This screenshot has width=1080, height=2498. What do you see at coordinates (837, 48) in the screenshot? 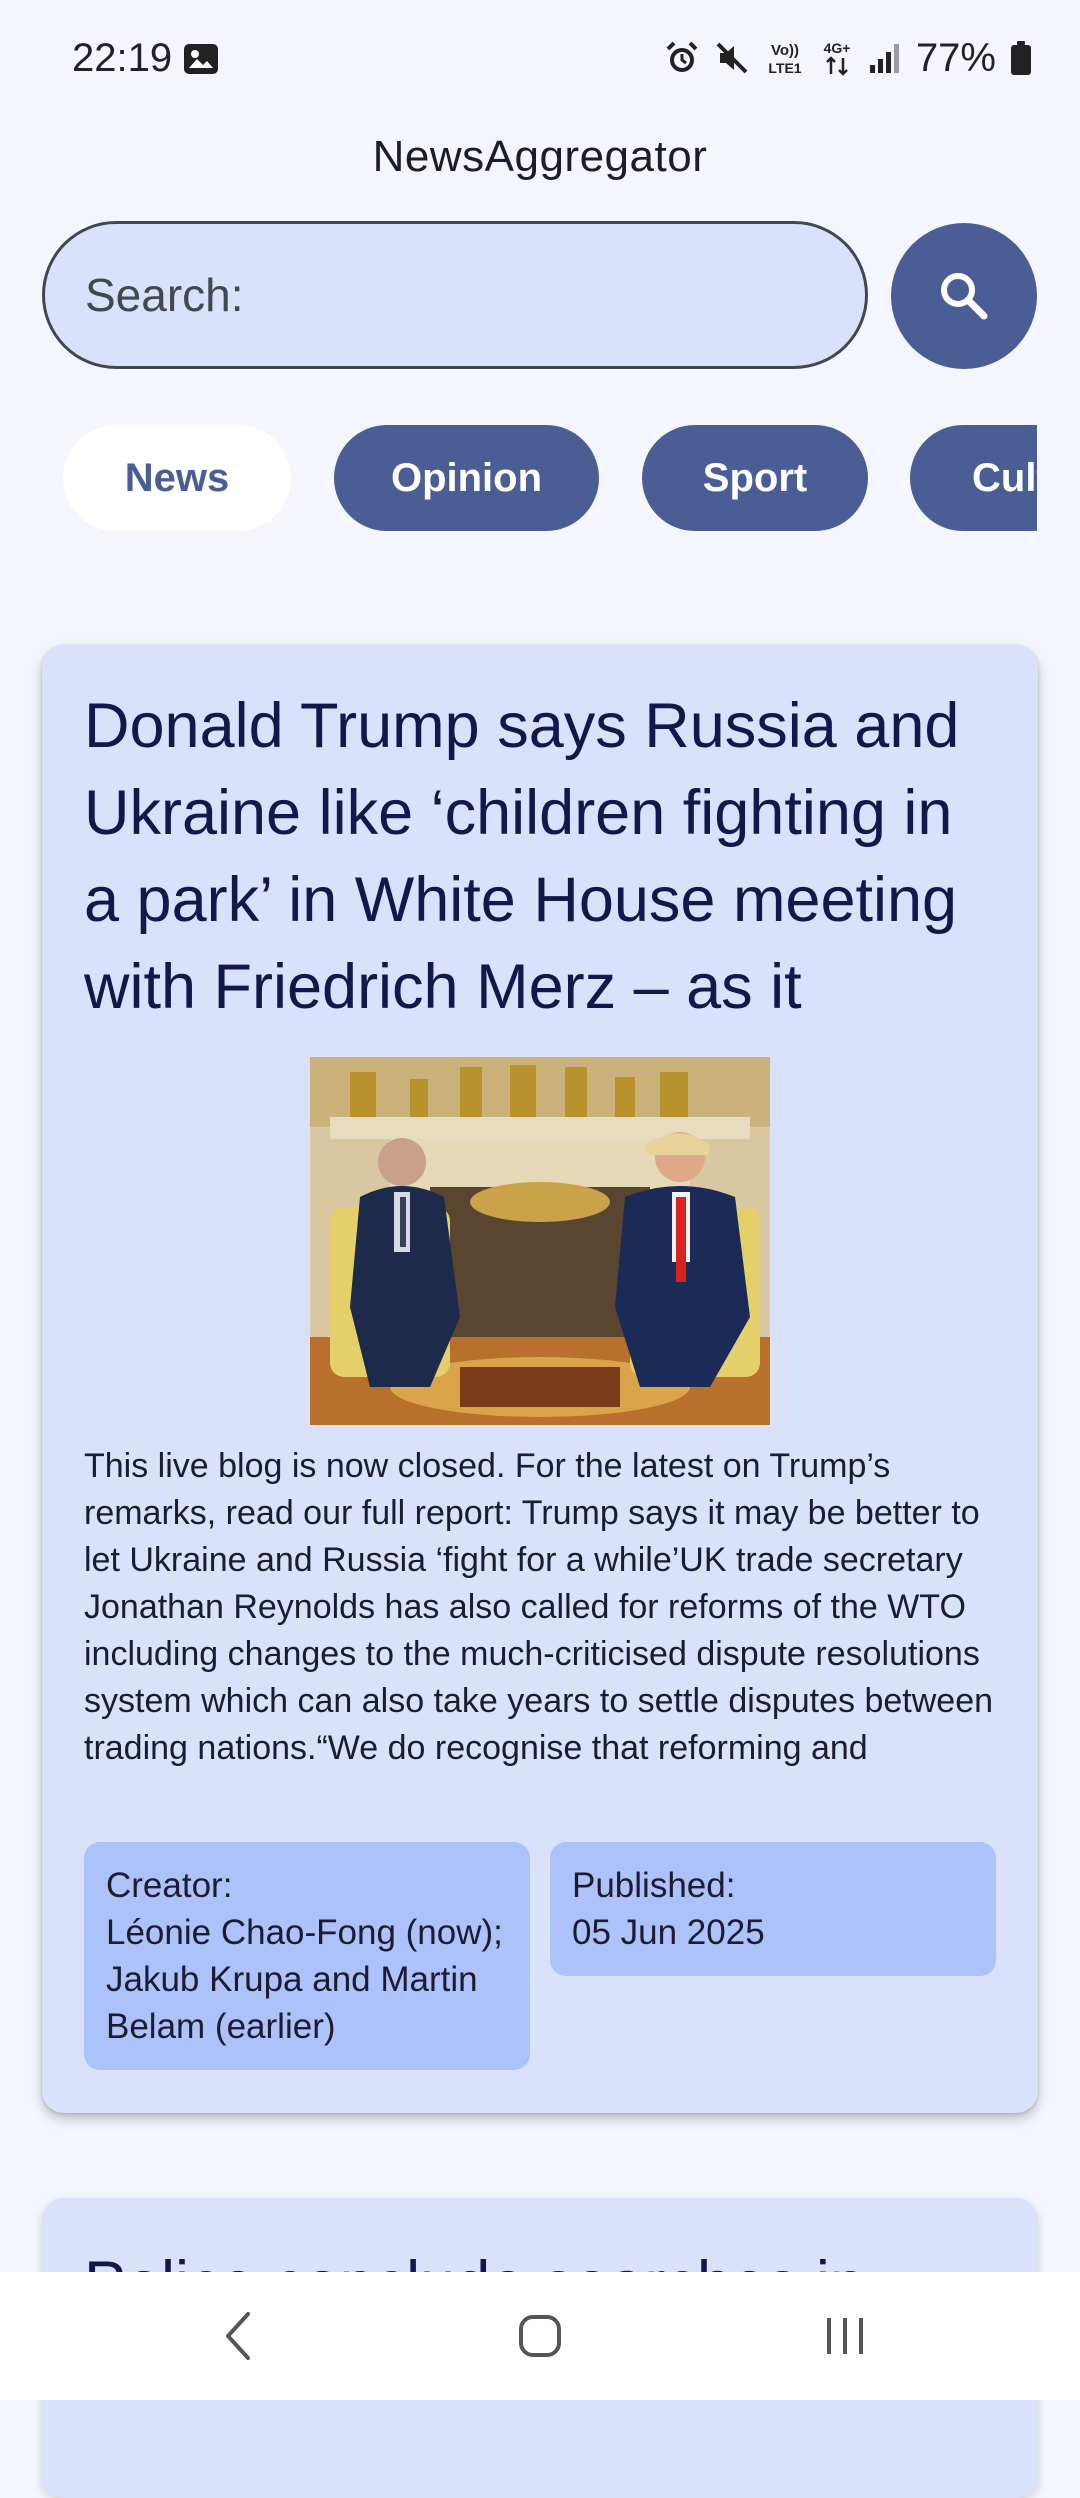
I see `svg-text: 4G+` at bounding box center [837, 48].